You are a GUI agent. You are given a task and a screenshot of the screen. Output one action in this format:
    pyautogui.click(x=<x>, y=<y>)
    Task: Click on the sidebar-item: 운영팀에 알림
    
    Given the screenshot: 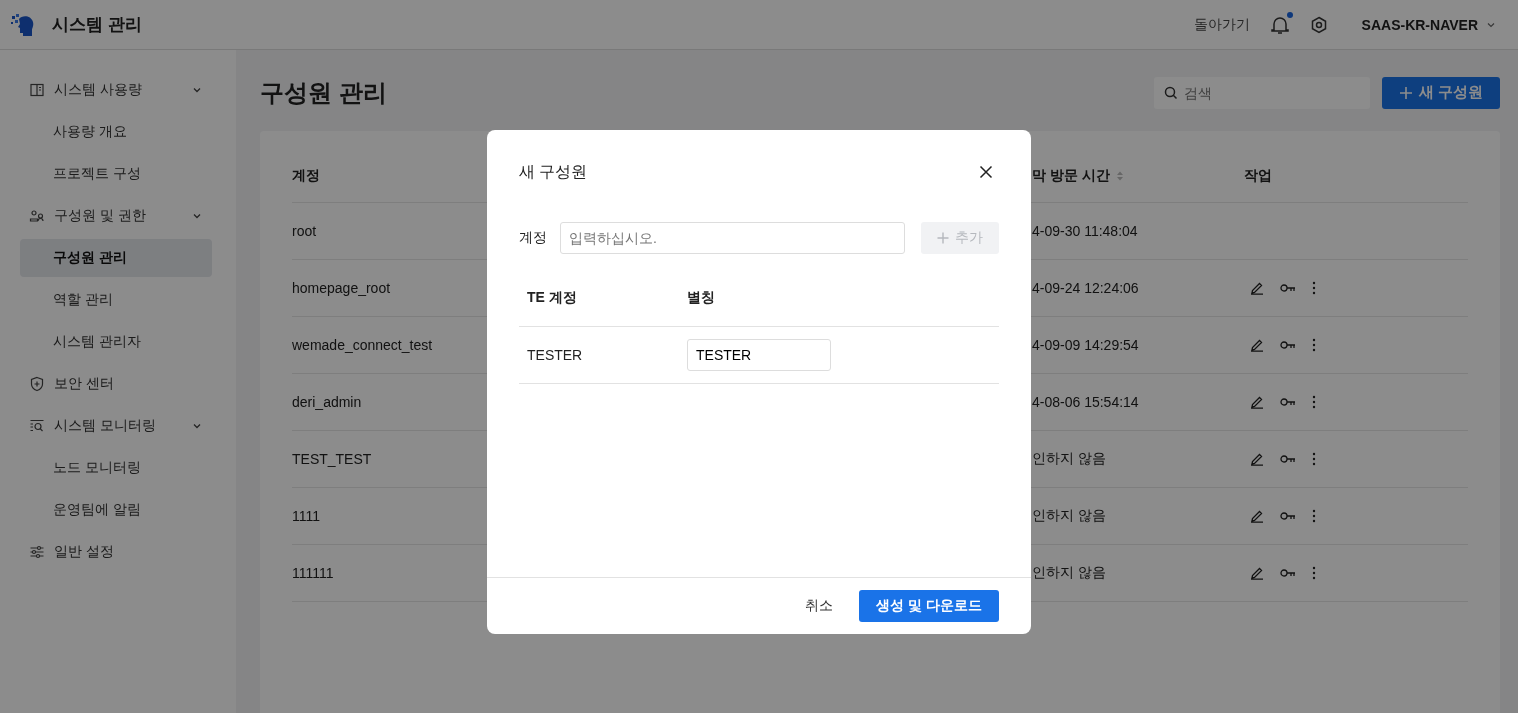 What is the action you would take?
    pyautogui.click(x=116, y=510)
    